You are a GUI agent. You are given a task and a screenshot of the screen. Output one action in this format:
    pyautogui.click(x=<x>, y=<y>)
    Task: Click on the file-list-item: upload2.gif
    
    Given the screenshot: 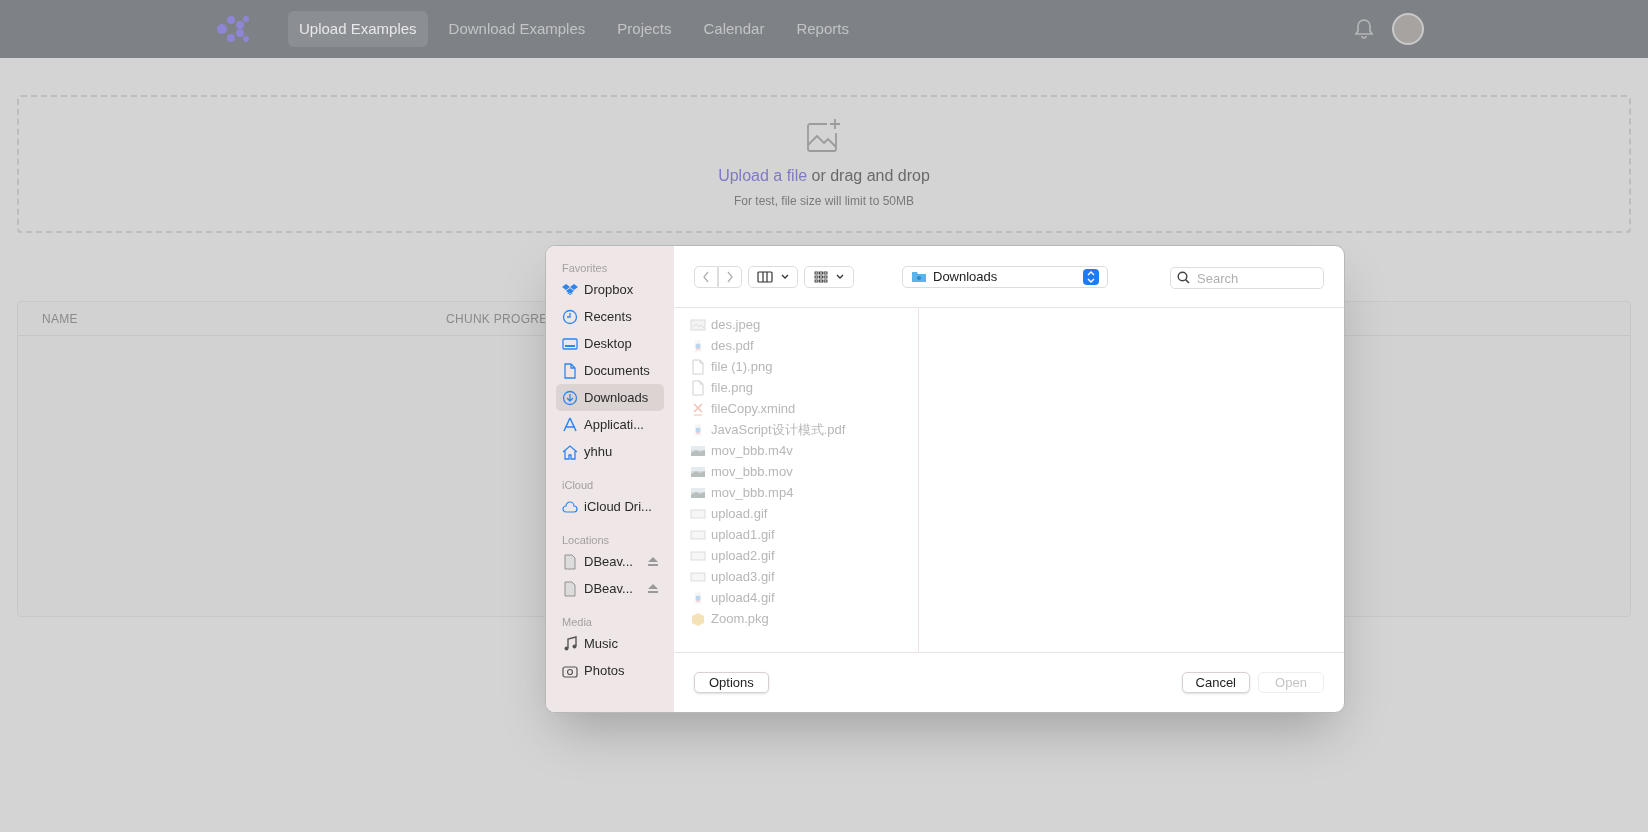 What is the action you would take?
    pyautogui.click(x=804, y=555)
    